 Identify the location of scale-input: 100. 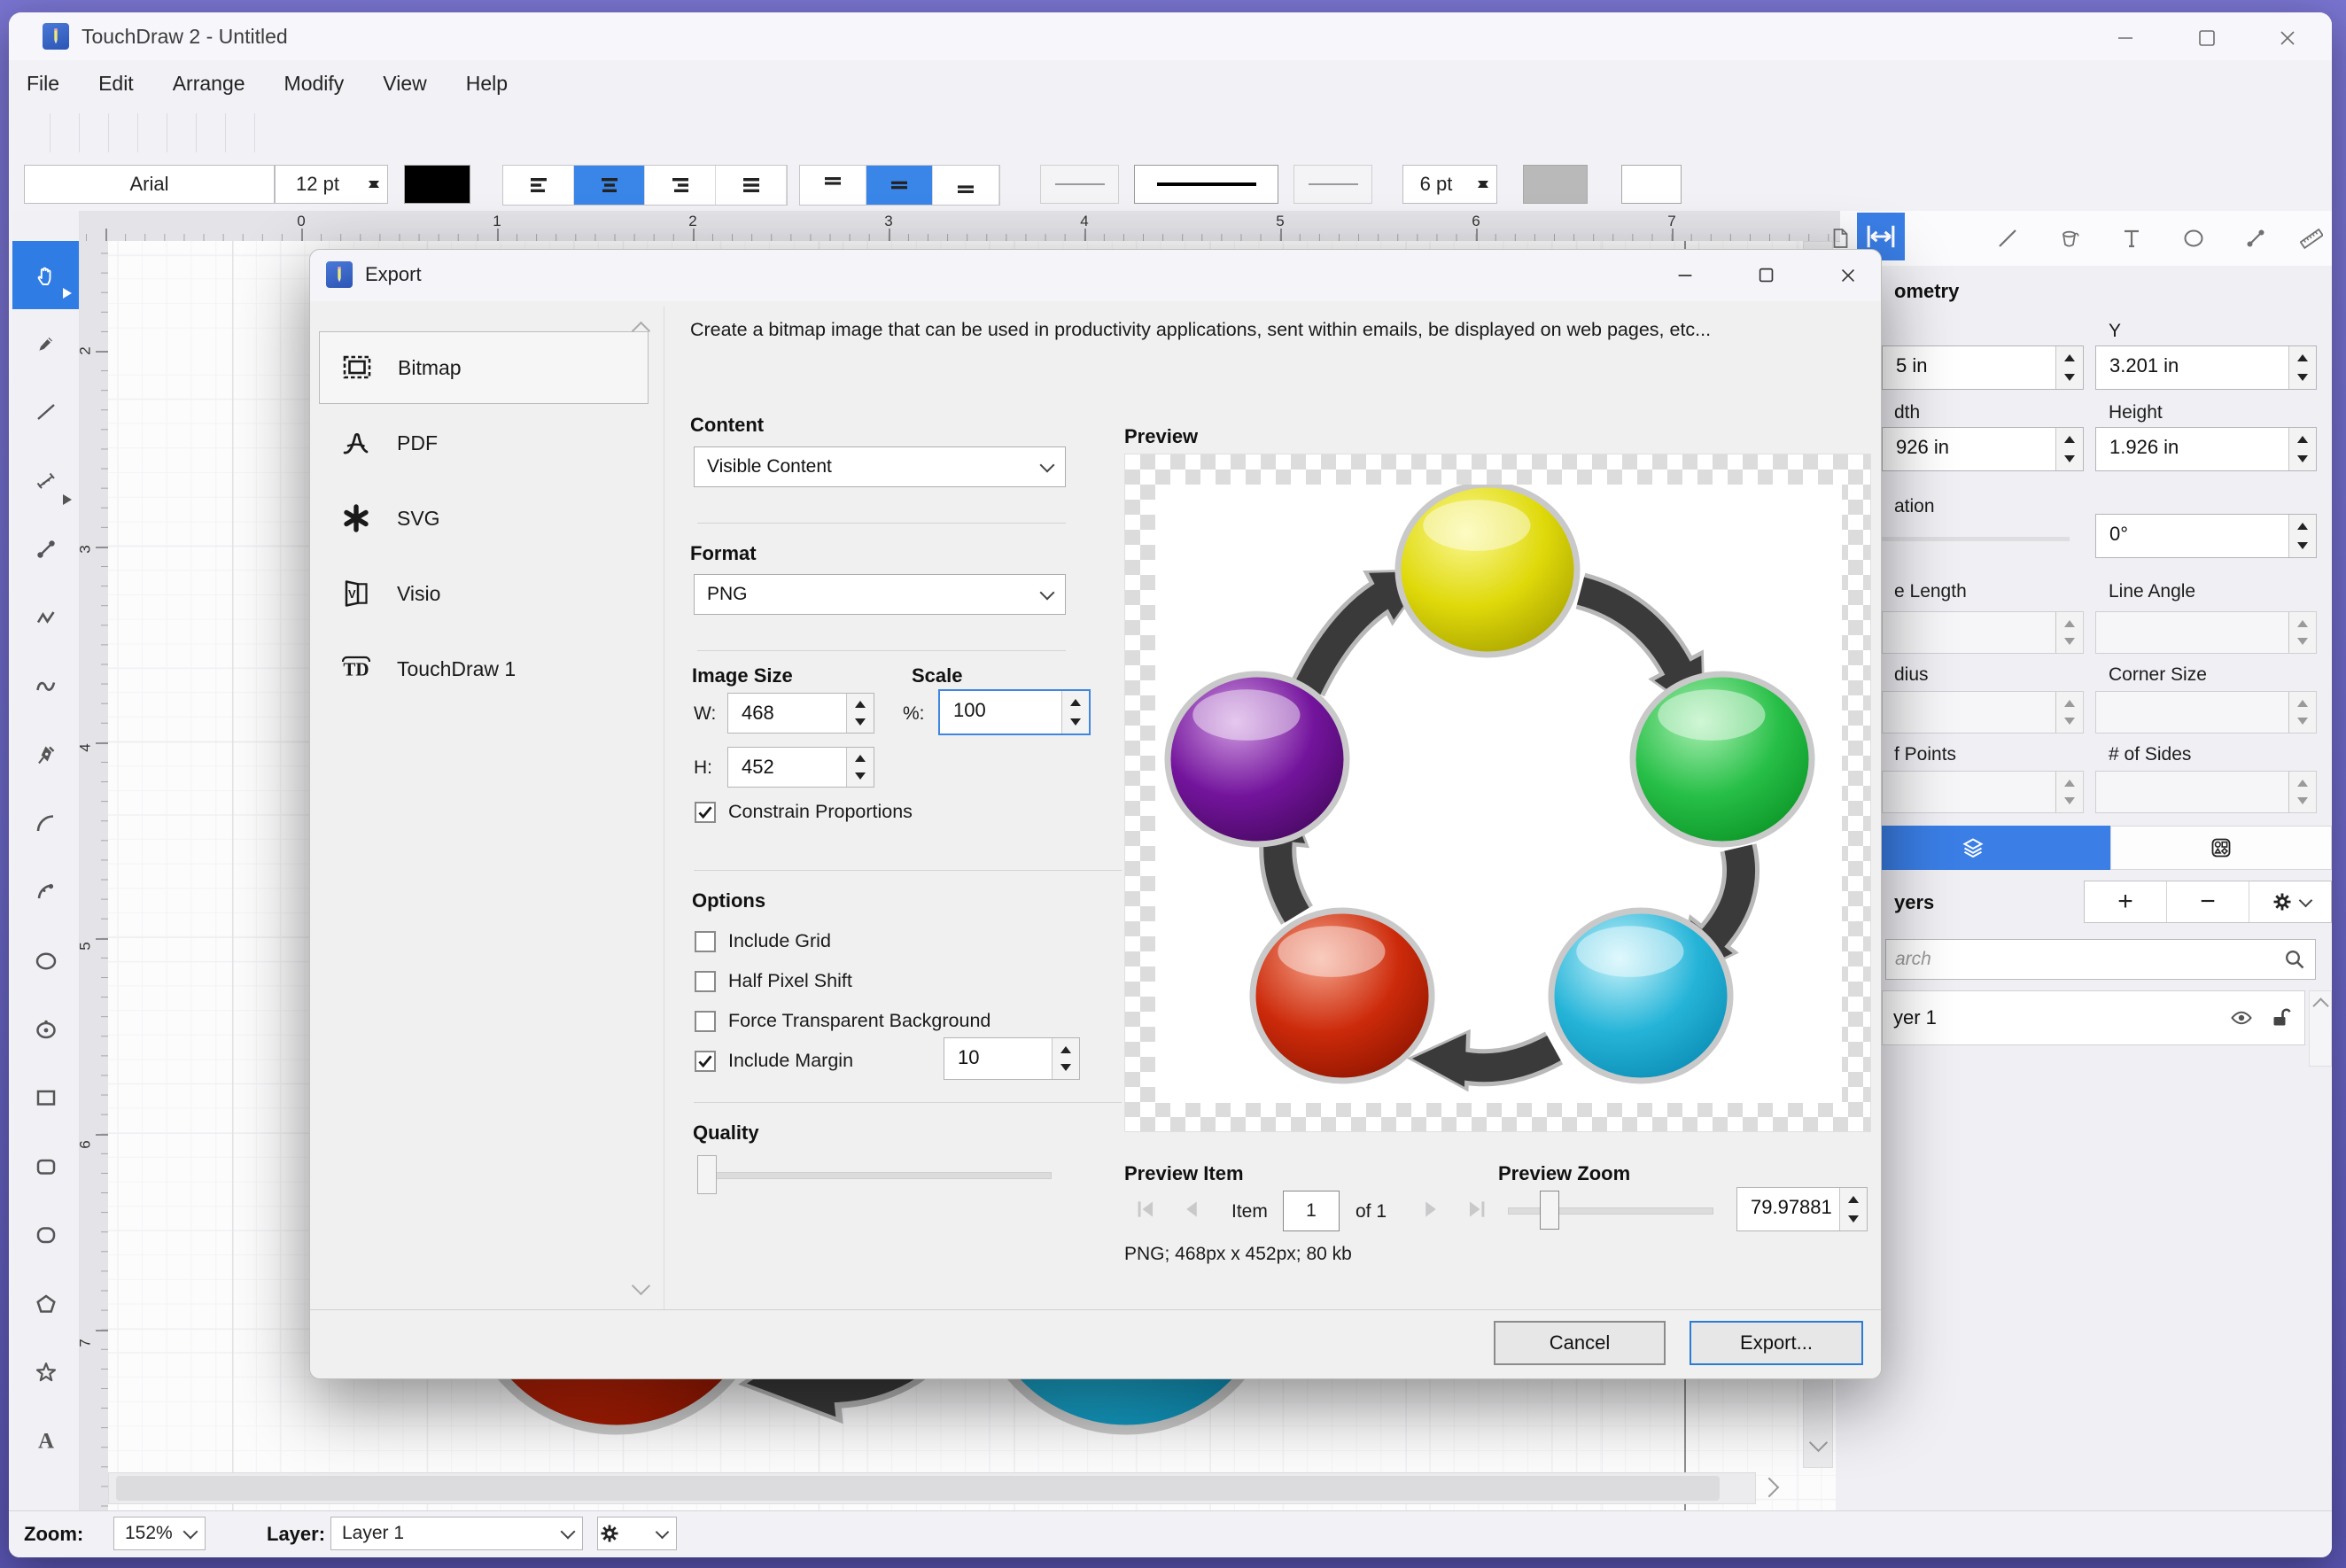
(1014, 712).